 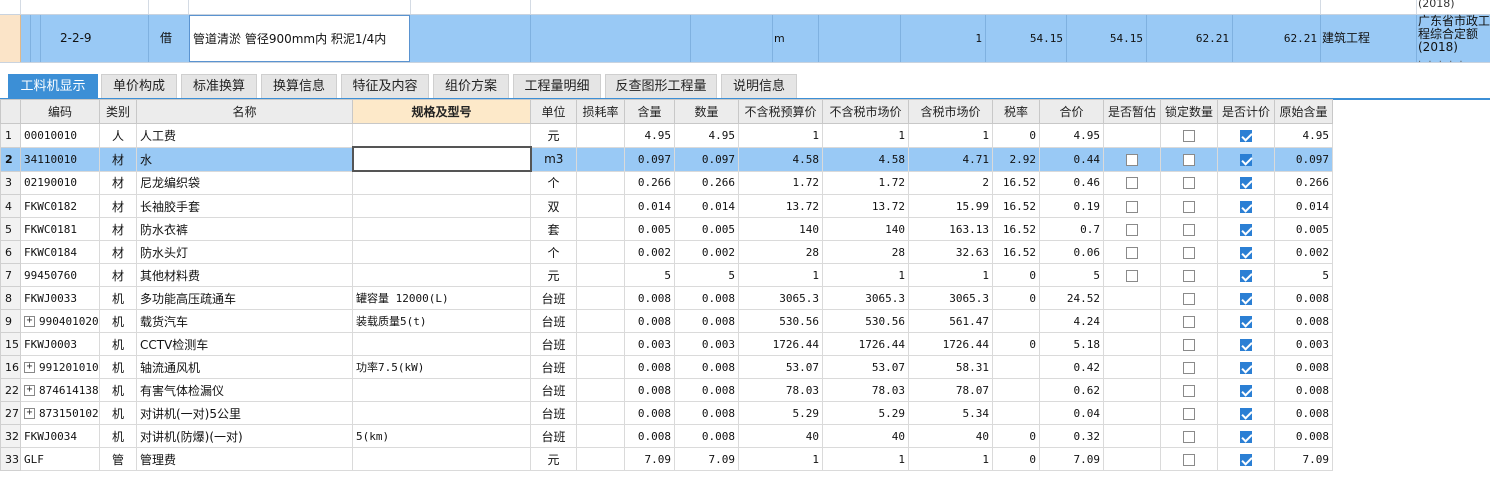 I want to click on cell-name: 对讲机(防爆)(一对), so click(x=244, y=436).